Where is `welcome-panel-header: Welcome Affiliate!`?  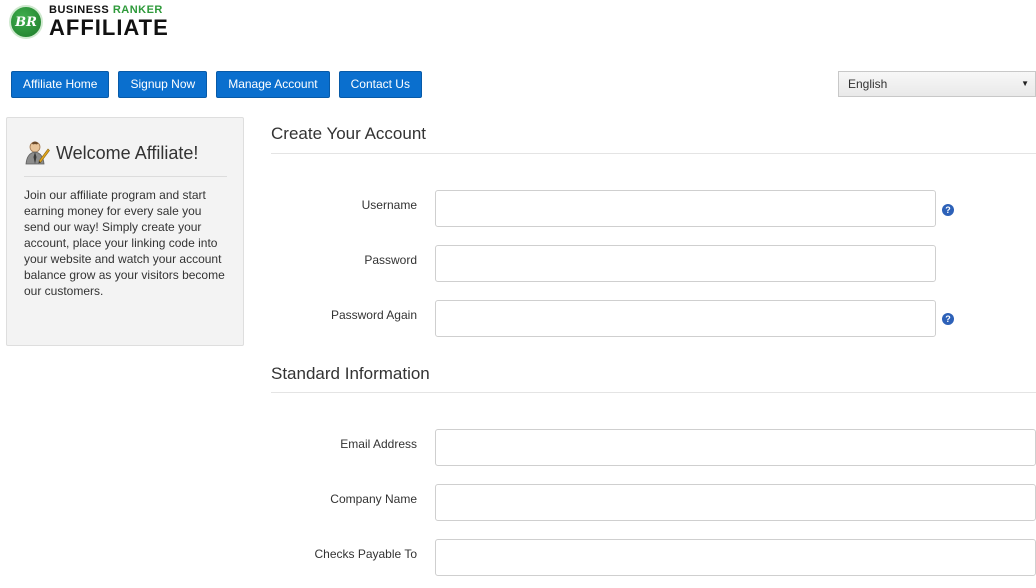 welcome-panel-header: Welcome Affiliate! is located at coordinates (125, 158).